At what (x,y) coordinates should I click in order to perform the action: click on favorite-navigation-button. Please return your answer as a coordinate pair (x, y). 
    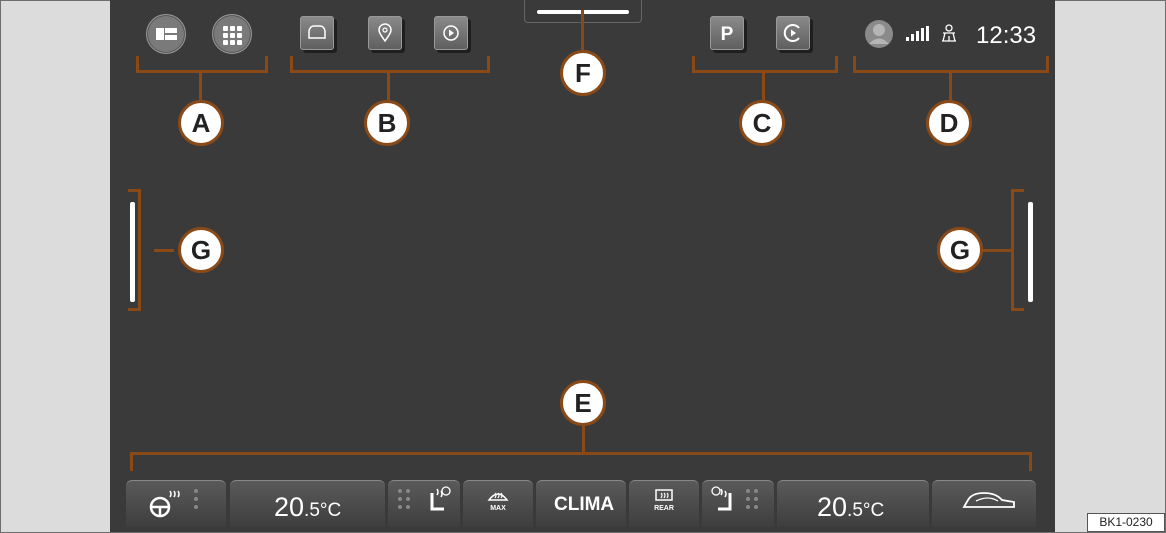
    Looking at the image, I should click on (385, 33).